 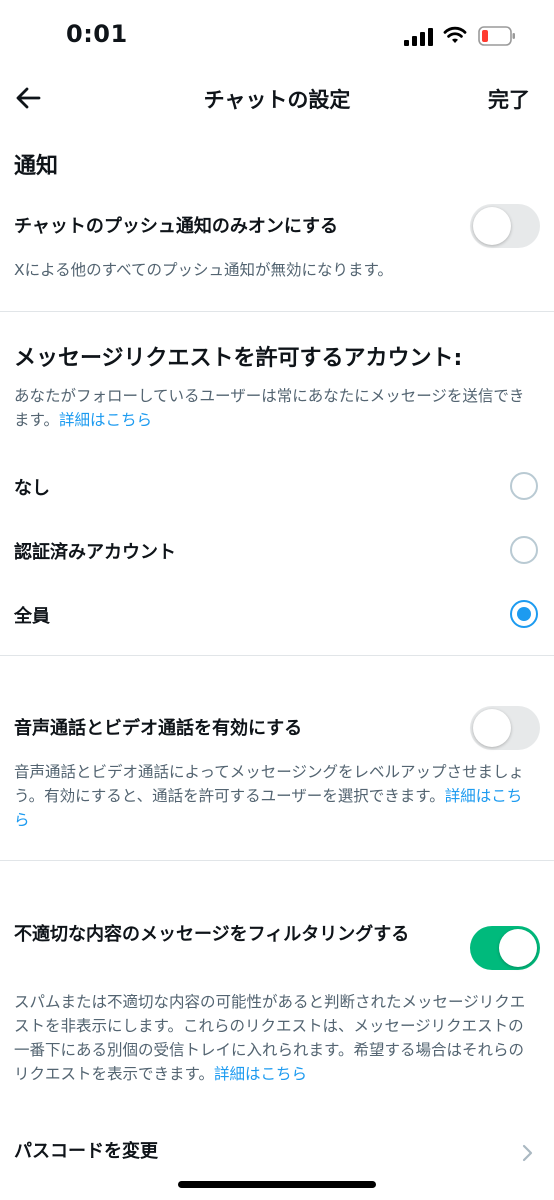 I want to click on filter-toggle, so click(x=505, y=948).